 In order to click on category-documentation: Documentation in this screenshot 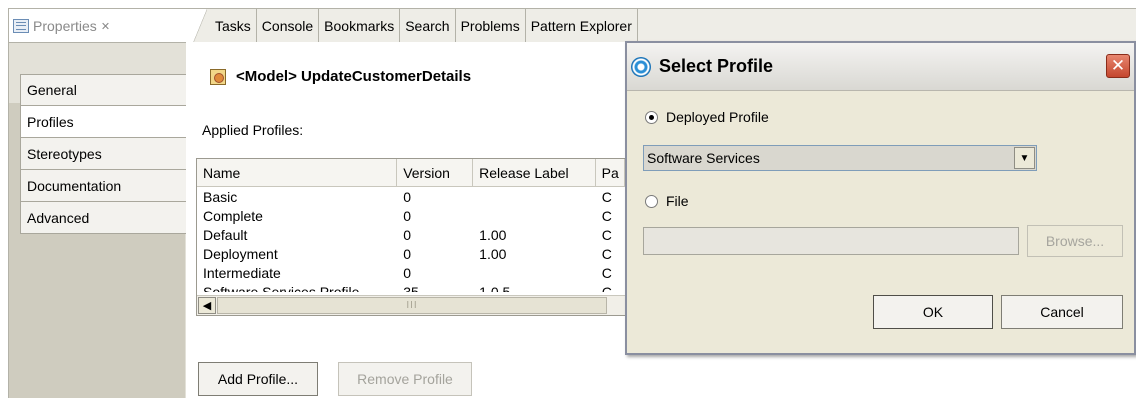, I will do `click(107, 186)`.